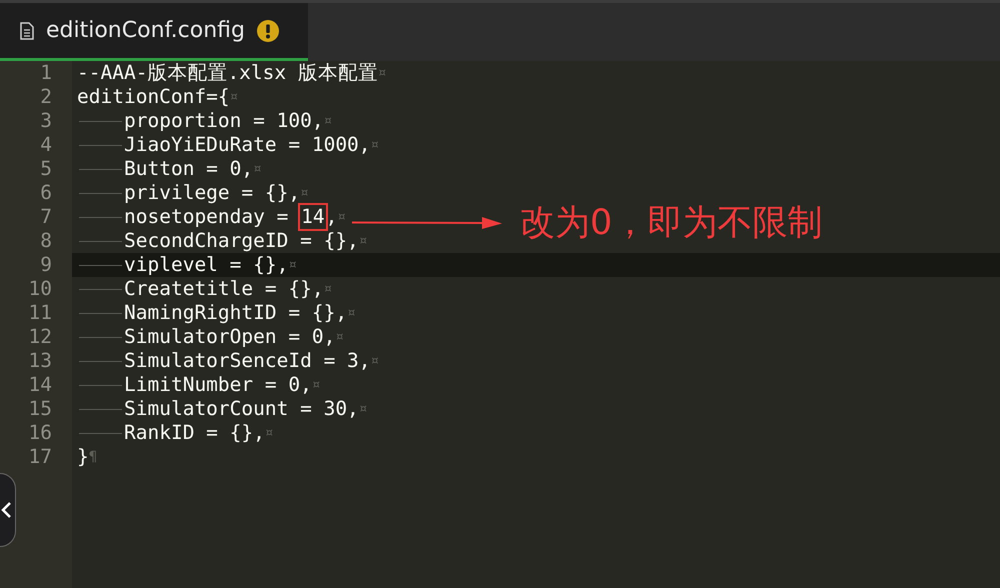  What do you see at coordinates (227, 73) in the screenshot?
I see `code-text: --AAA-版本配置.xlsx 版本配置` at bounding box center [227, 73].